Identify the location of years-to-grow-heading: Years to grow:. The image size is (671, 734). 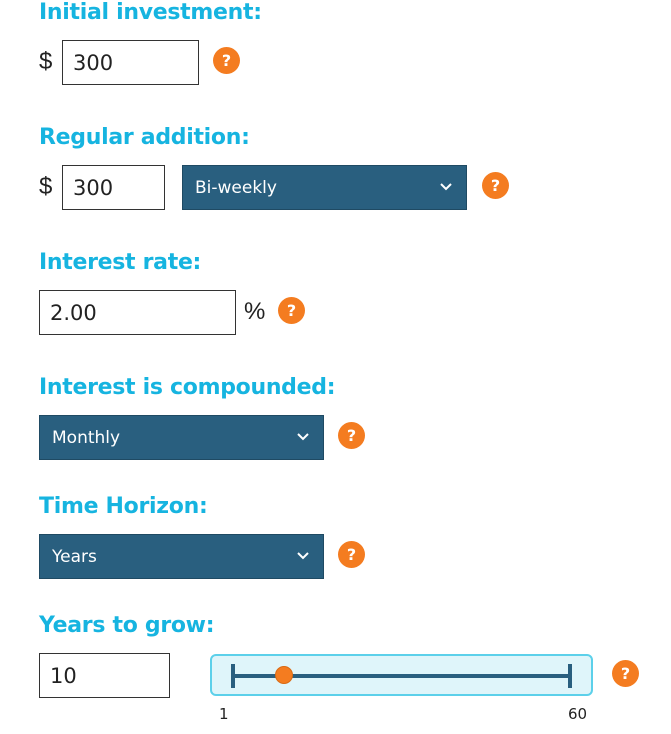
(127, 625).